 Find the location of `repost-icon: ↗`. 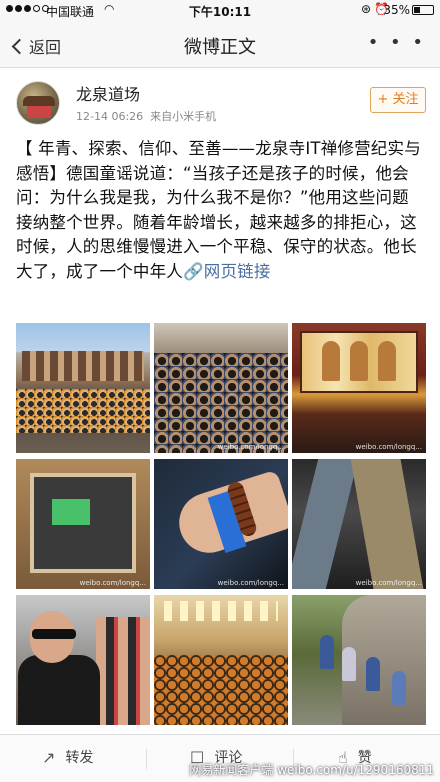

repost-icon: ↗ is located at coordinates (49, 757).